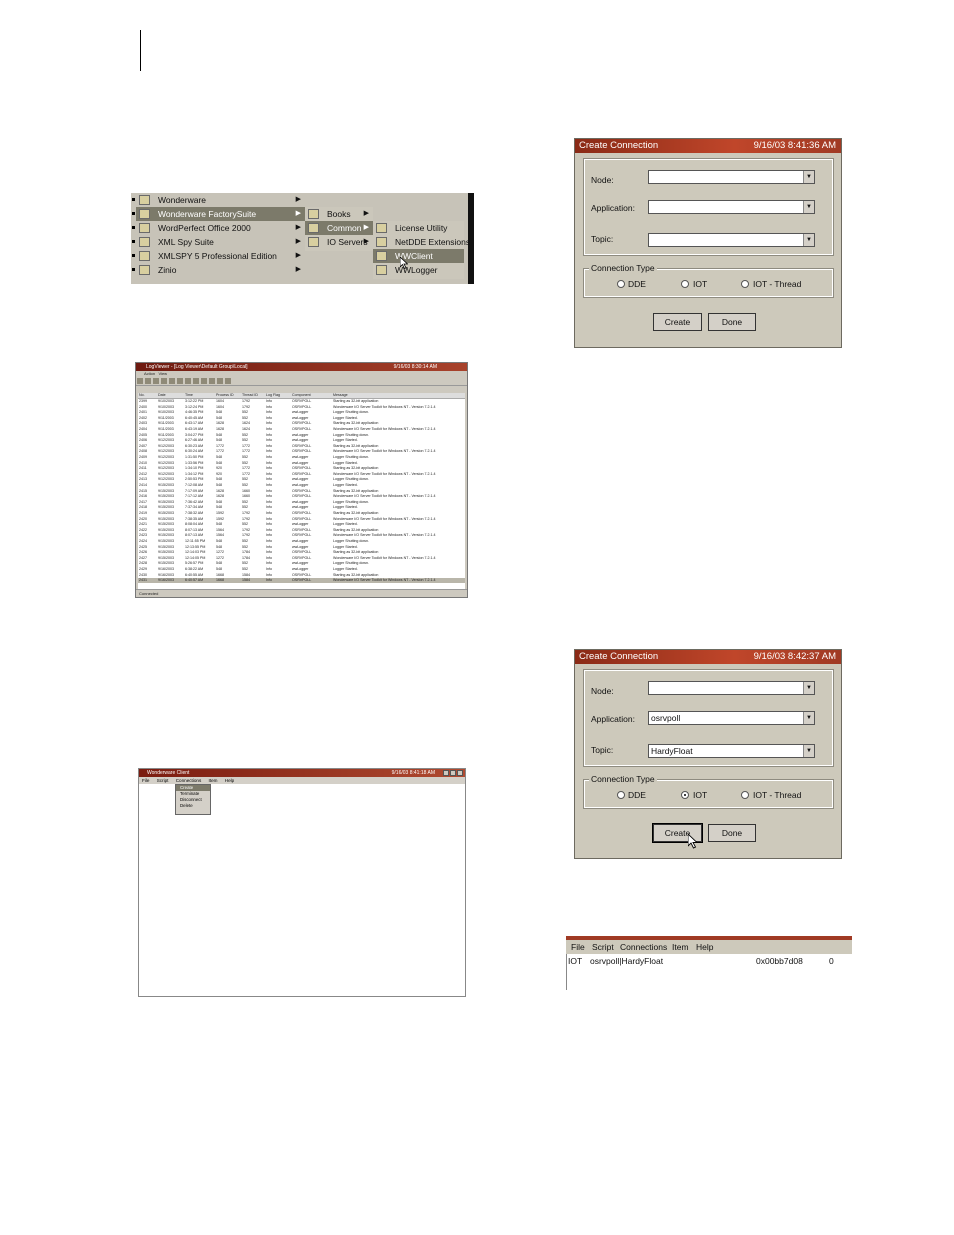  I want to click on menu-item-books: Books ▶, so click(339, 214).